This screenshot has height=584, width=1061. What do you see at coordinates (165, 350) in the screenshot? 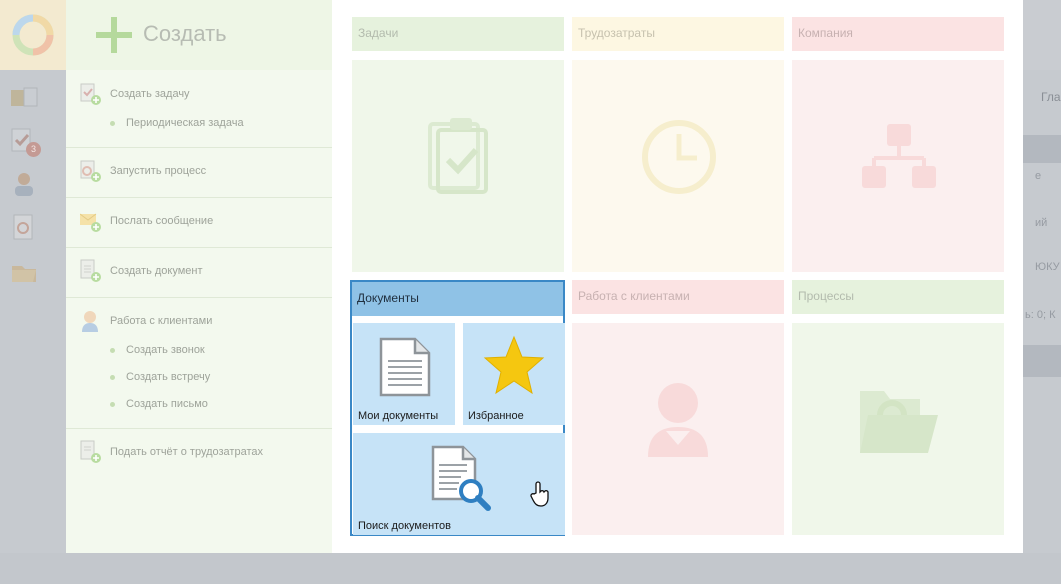
I see `menu-subitem-label: Создать звонок` at bounding box center [165, 350].